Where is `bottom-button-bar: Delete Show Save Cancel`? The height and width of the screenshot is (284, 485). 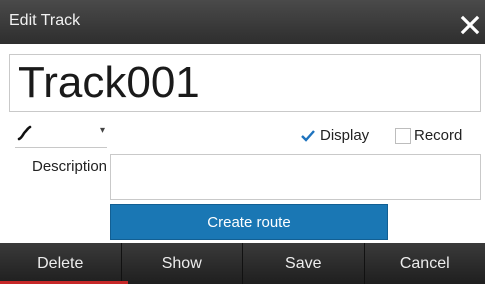
bottom-button-bar: Delete Show Save Cancel is located at coordinates (242, 263).